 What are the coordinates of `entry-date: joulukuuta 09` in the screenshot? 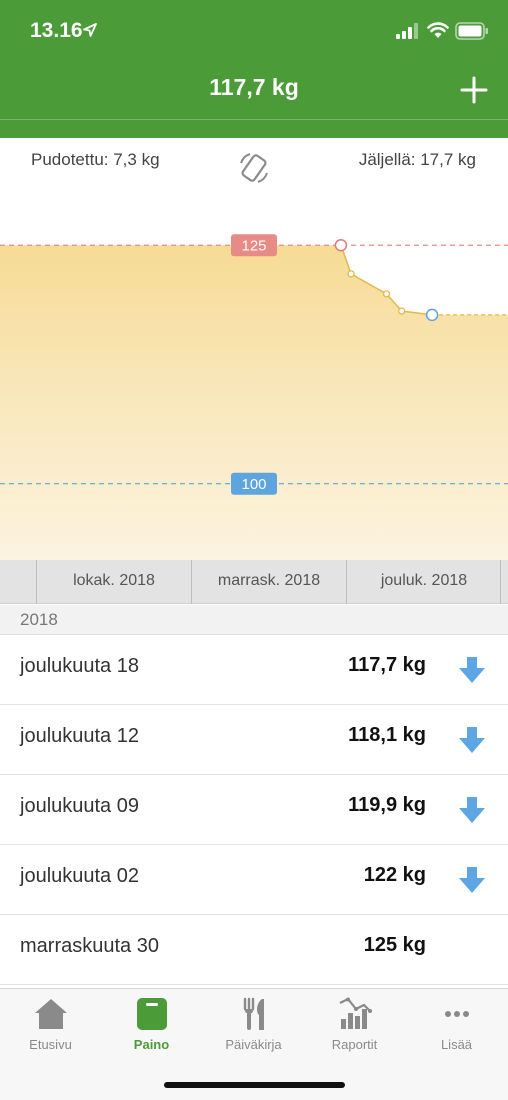 It's located at (79, 806).